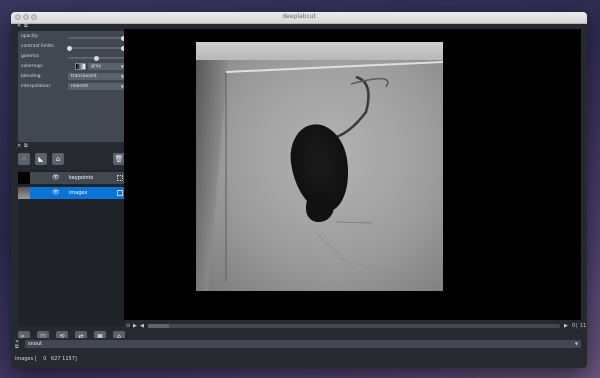 Image resolution: width=600 pixels, height=378 pixels. Describe the element at coordinates (96, 48) in the screenshot. I see `contrast-limits-slider` at that location.